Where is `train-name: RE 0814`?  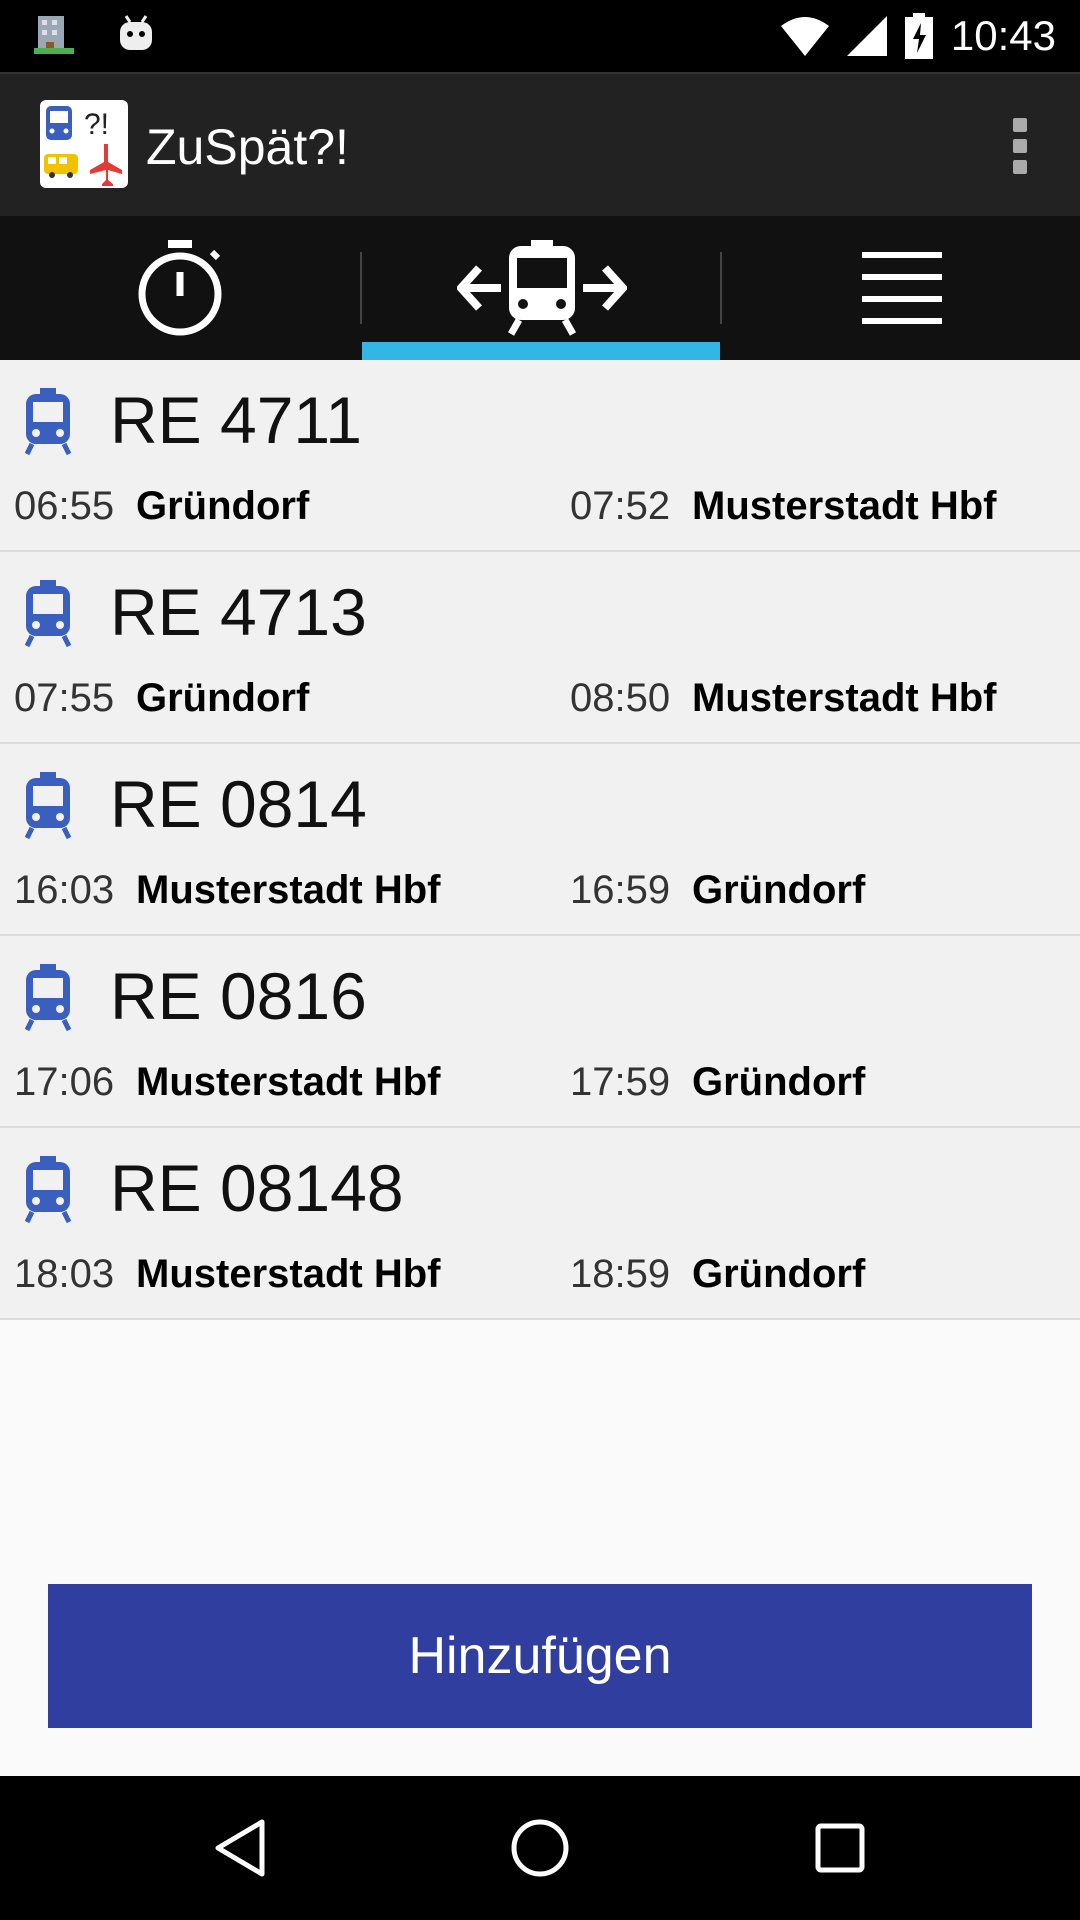
train-name: RE 0814 is located at coordinates (238, 804).